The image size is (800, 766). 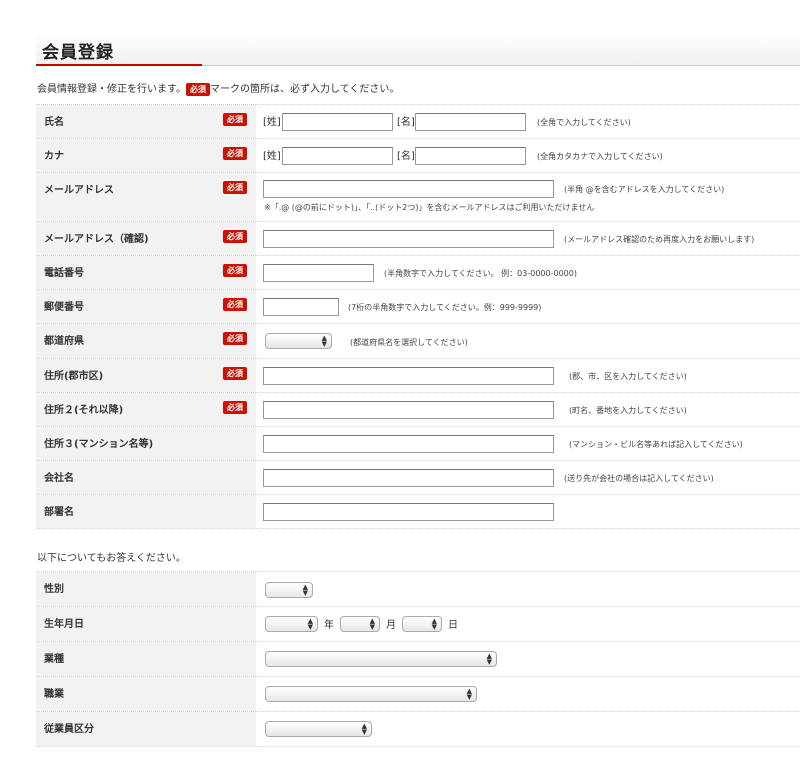 I want to click on form-row-address1: 住所(郡市区) 必須 (郡、市、区を入力してください), so click(x=418, y=375).